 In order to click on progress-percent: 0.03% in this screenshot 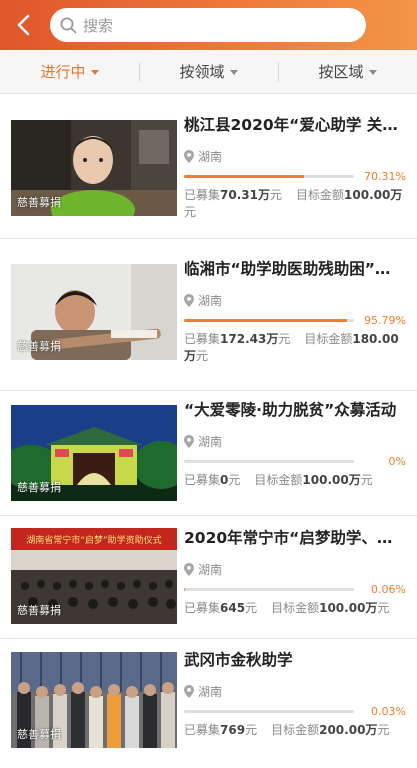, I will do `click(388, 711)`.